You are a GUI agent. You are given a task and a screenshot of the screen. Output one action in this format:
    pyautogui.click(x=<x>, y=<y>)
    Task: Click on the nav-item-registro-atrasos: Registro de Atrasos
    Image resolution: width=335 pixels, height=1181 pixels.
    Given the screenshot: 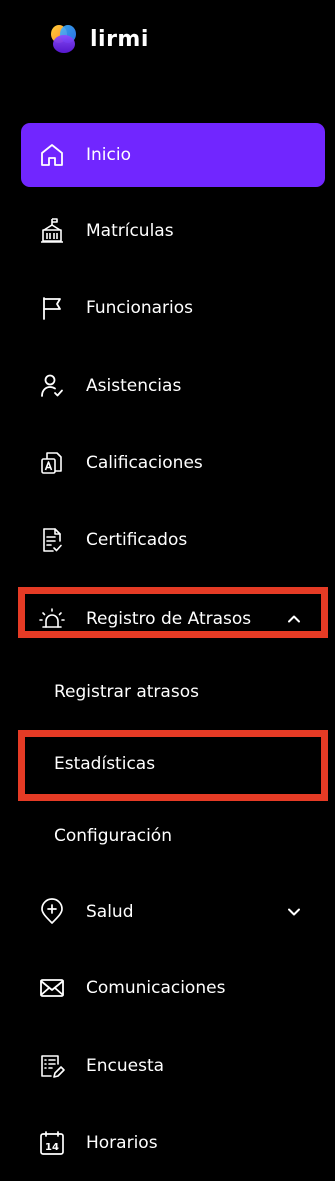 What is the action you would take?
    pyautogui.click(x=173, y=619)
    